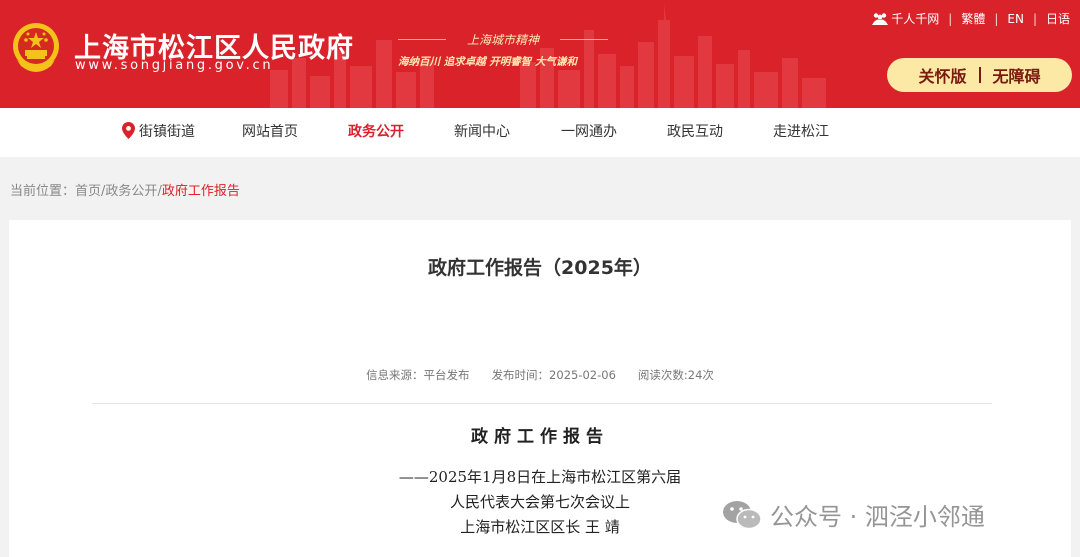  I want to click on watermark-text: 公众号 · 泗泾小邻通, so click(877, 517).